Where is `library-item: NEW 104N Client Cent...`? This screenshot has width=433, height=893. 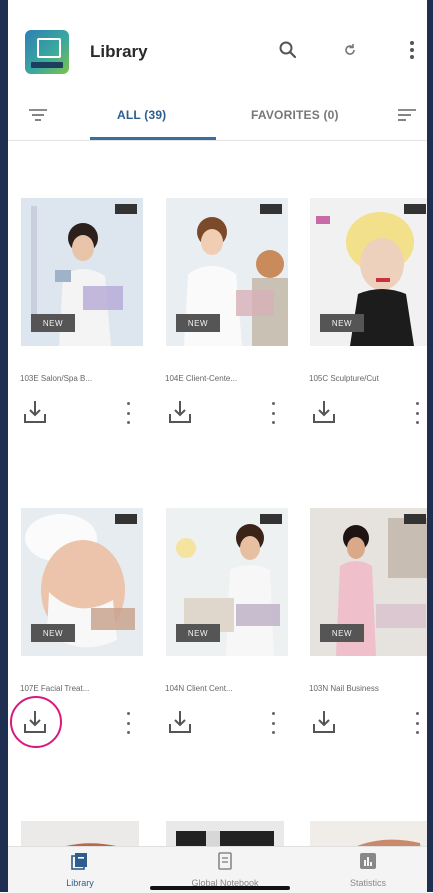
library-item: NEW 104N Client Cent... is located at coordinates (227, 625).